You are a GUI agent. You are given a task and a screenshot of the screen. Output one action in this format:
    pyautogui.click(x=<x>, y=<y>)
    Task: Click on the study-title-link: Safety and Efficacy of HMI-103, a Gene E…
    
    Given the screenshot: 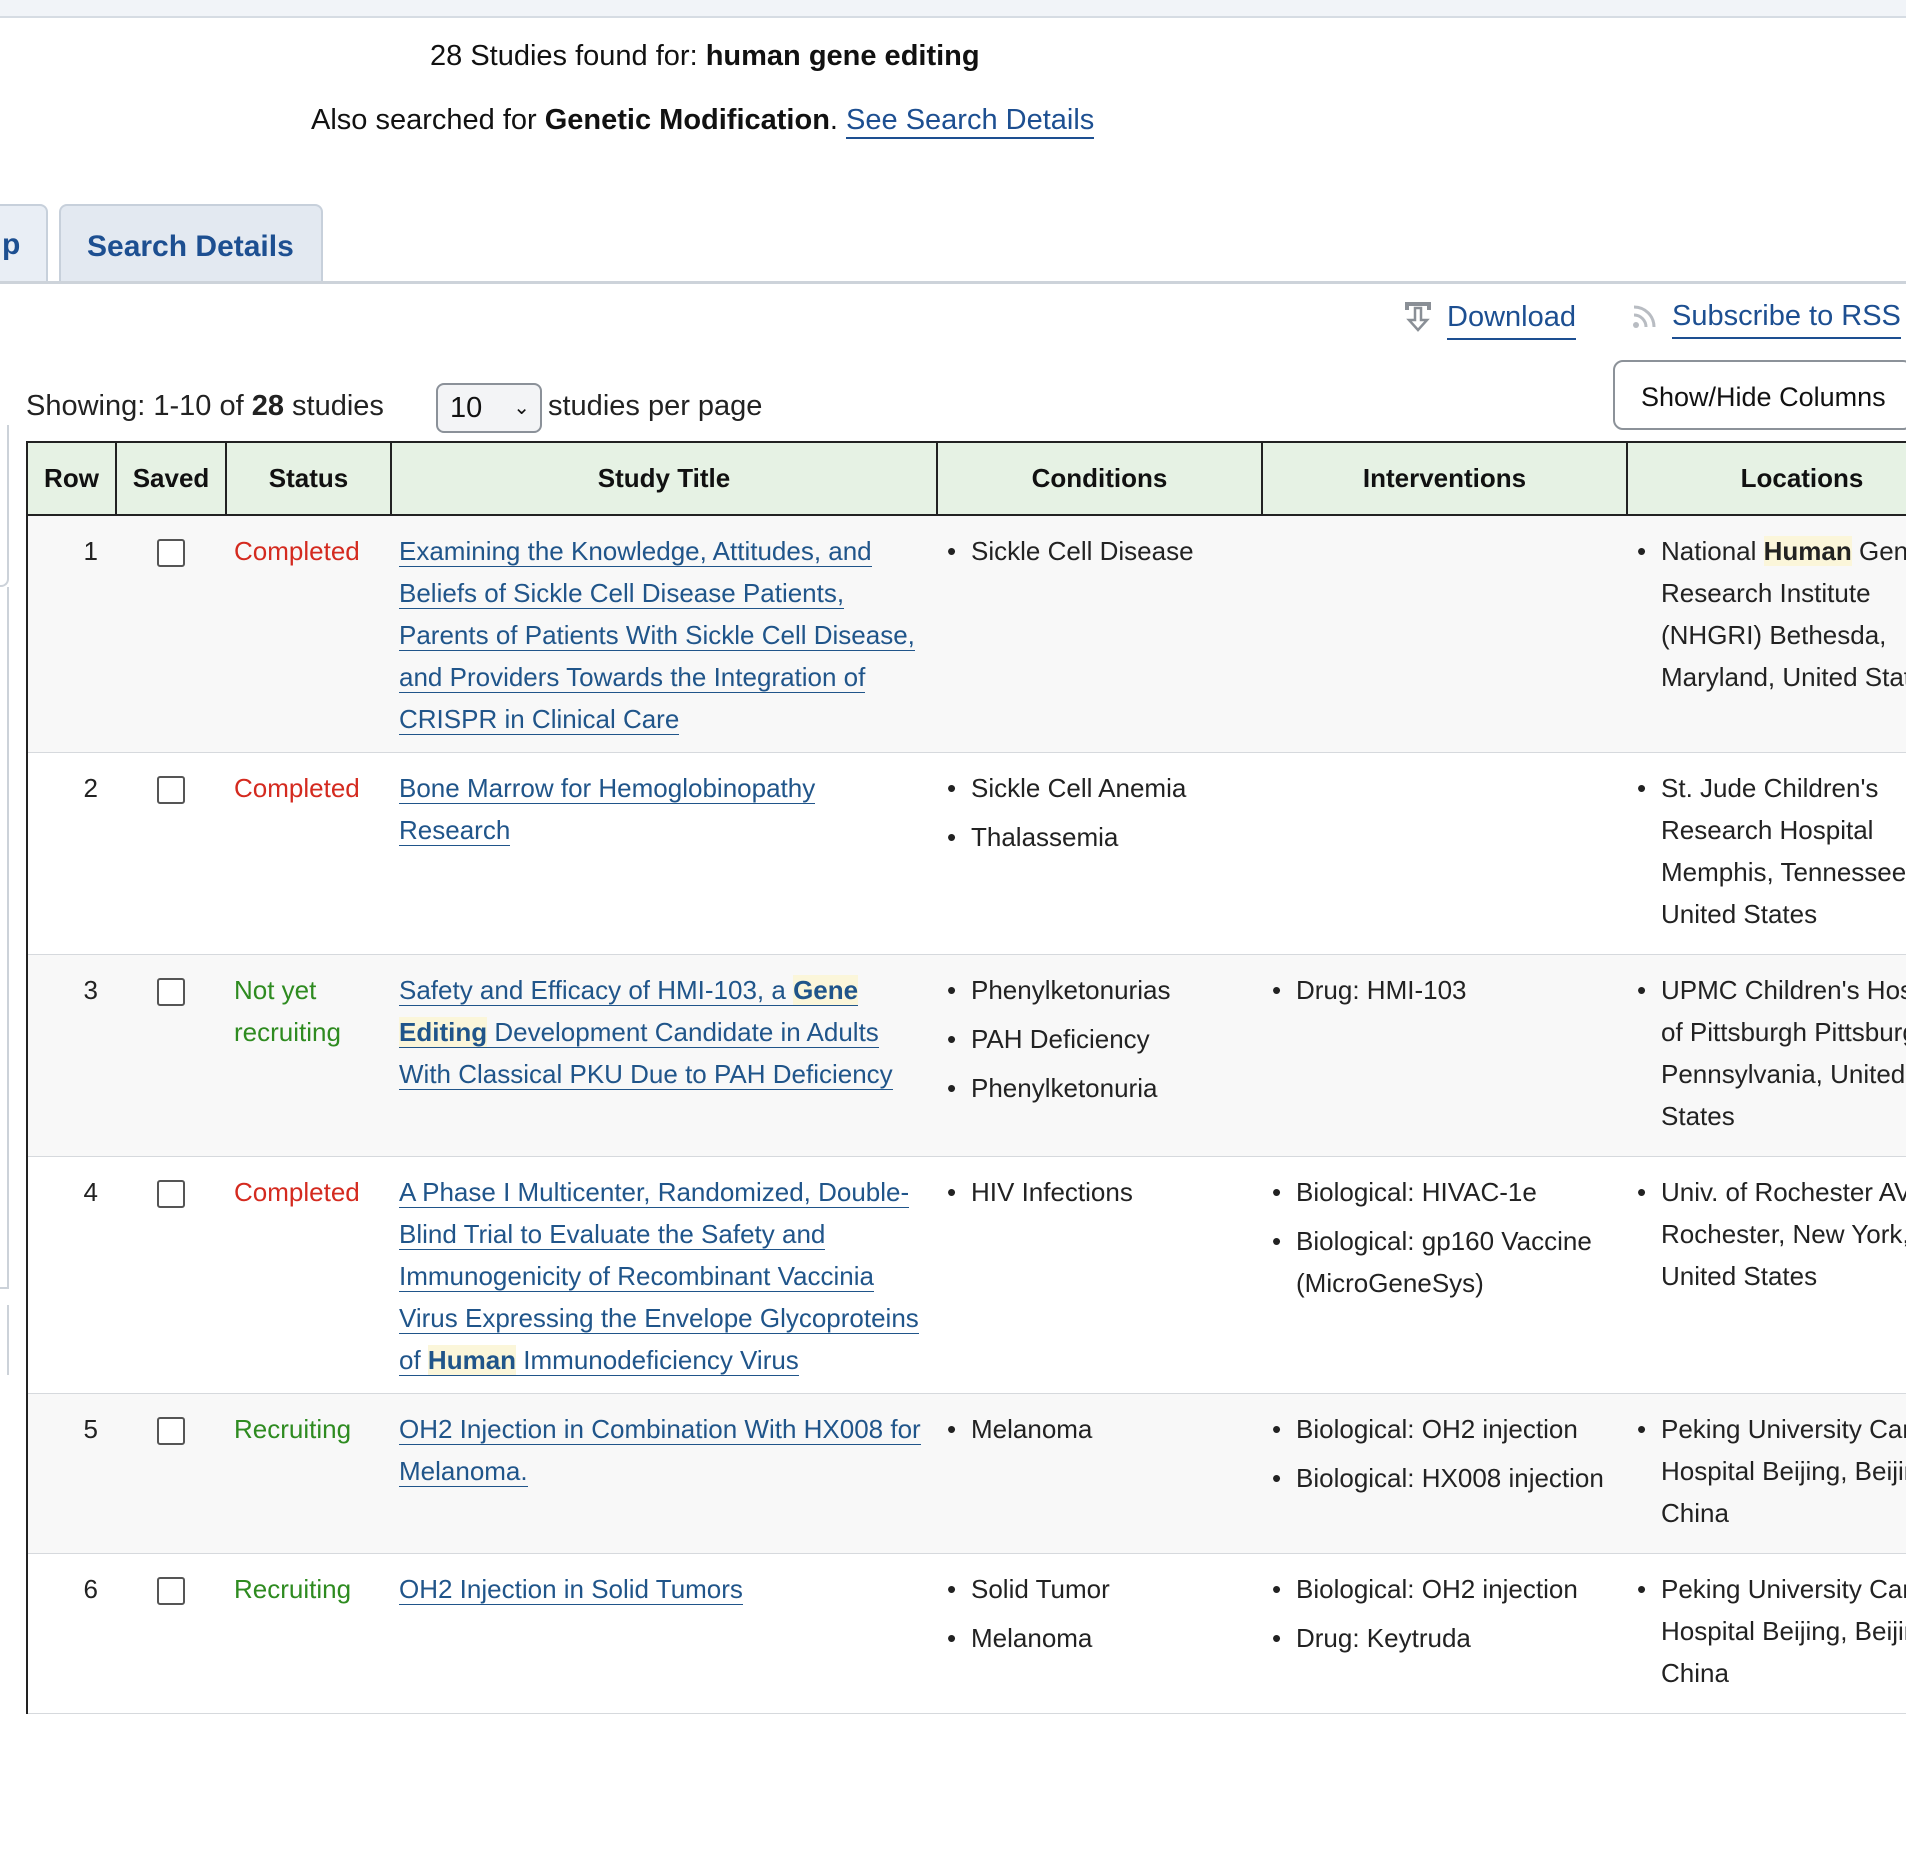 What is the action you would take?
    pyautogui.click(x=646, y=1032)
    